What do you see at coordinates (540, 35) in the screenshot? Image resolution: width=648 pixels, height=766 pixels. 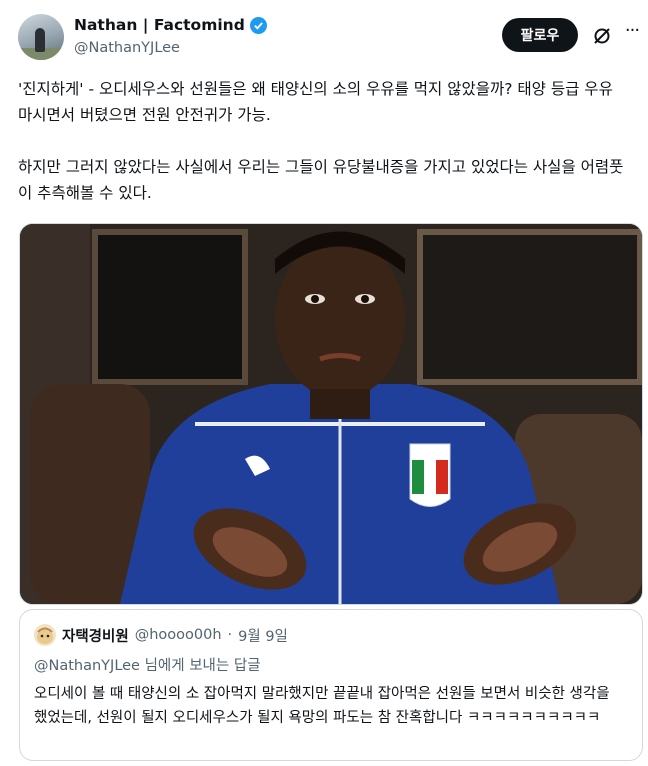 I see `follow-button: 팔로우` at bounding box center [540, 35].